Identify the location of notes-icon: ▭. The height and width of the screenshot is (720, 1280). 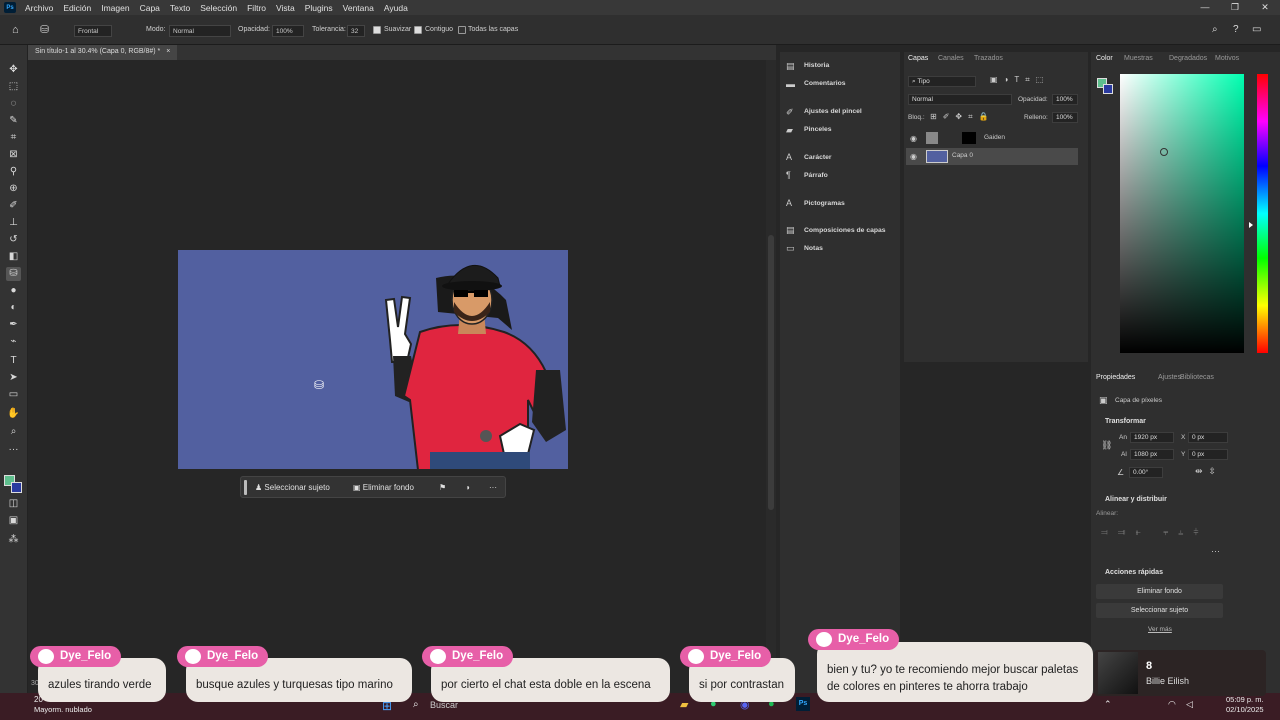
(790, 248).